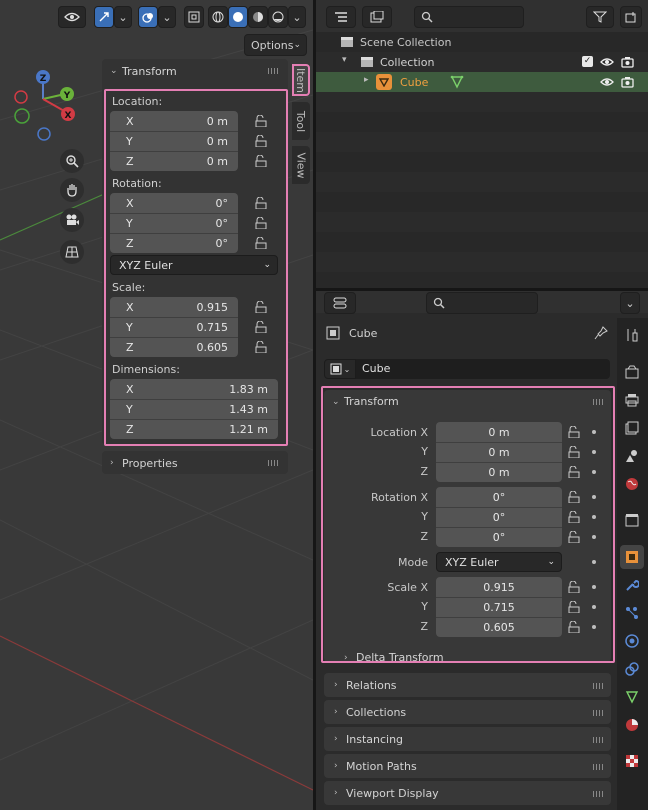 The image size is (648, 810). I want to click on lock-scale-x-icon, so click(261, 307).